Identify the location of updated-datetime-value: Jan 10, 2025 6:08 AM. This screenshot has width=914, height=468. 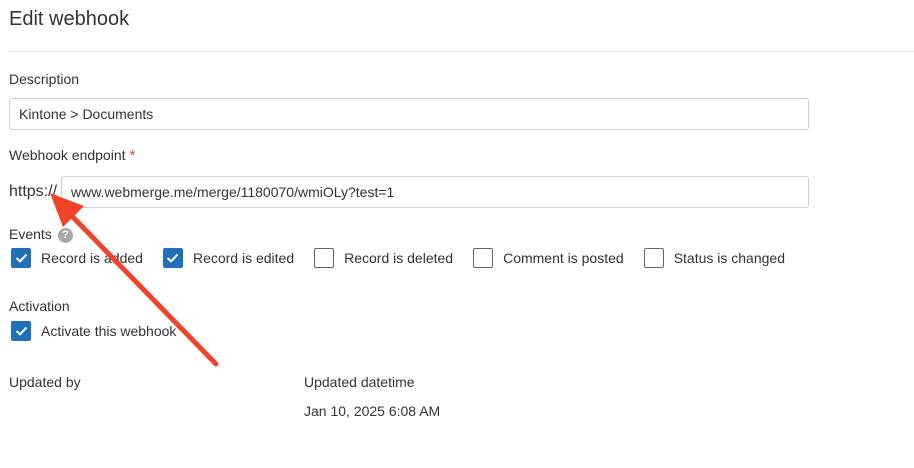
(372, 411).